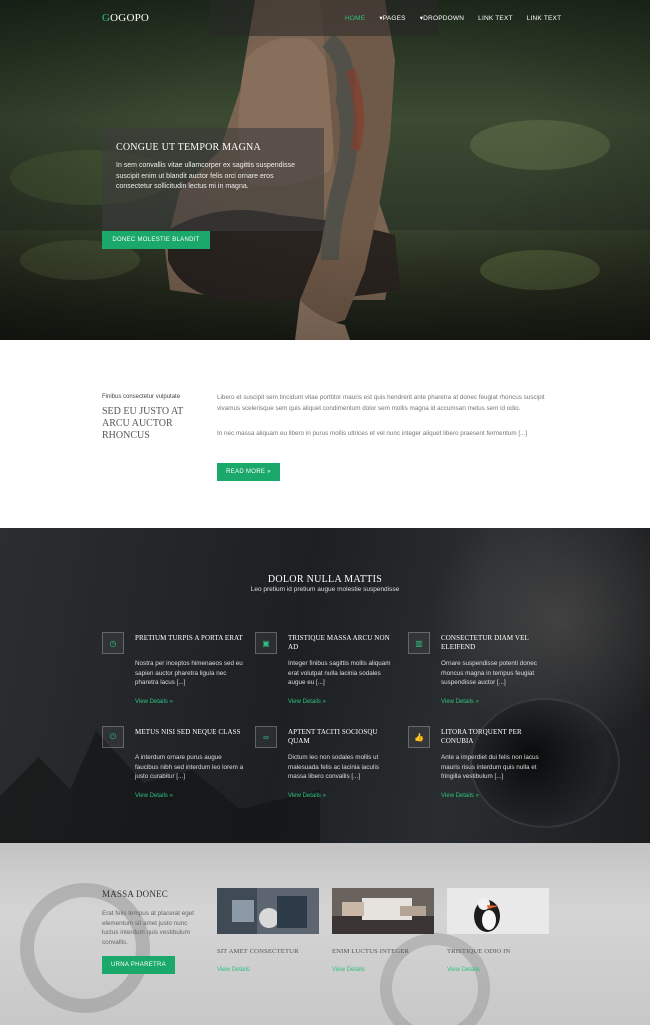 This screenshot has height=1025, width=650. Describe the element at coordinates (325, 579) in the screenshot. I see `services-title: DOLOR NULLA MATTIS` at that location.